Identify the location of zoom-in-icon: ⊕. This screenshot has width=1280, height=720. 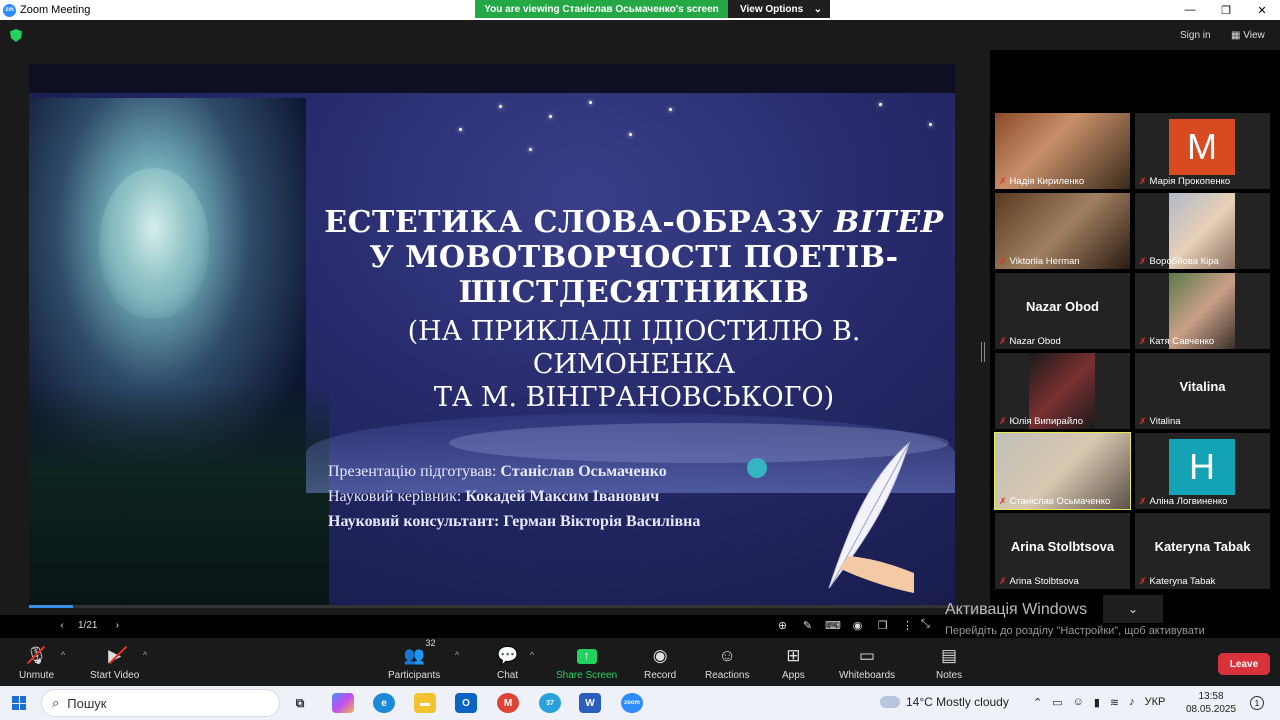
(782, 625).